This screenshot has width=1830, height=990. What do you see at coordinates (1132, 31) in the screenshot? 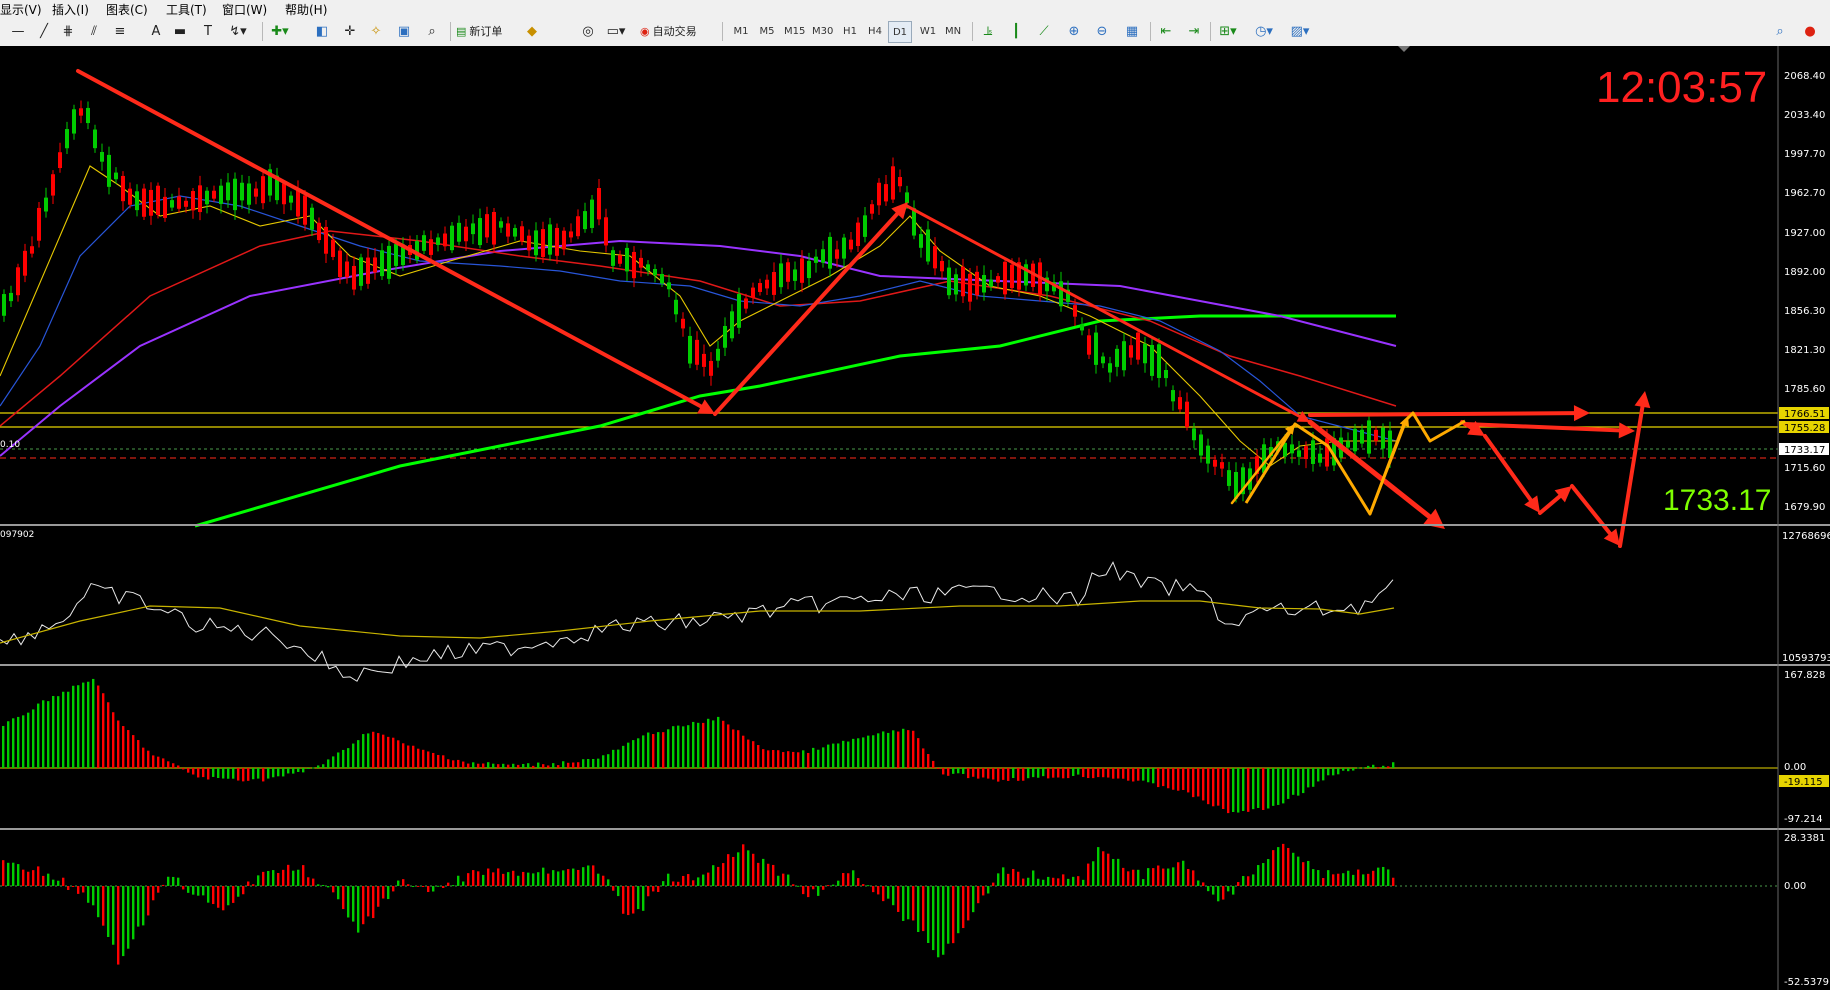
I see `tile-icon: ▦` at bounding box center [1132, 31].